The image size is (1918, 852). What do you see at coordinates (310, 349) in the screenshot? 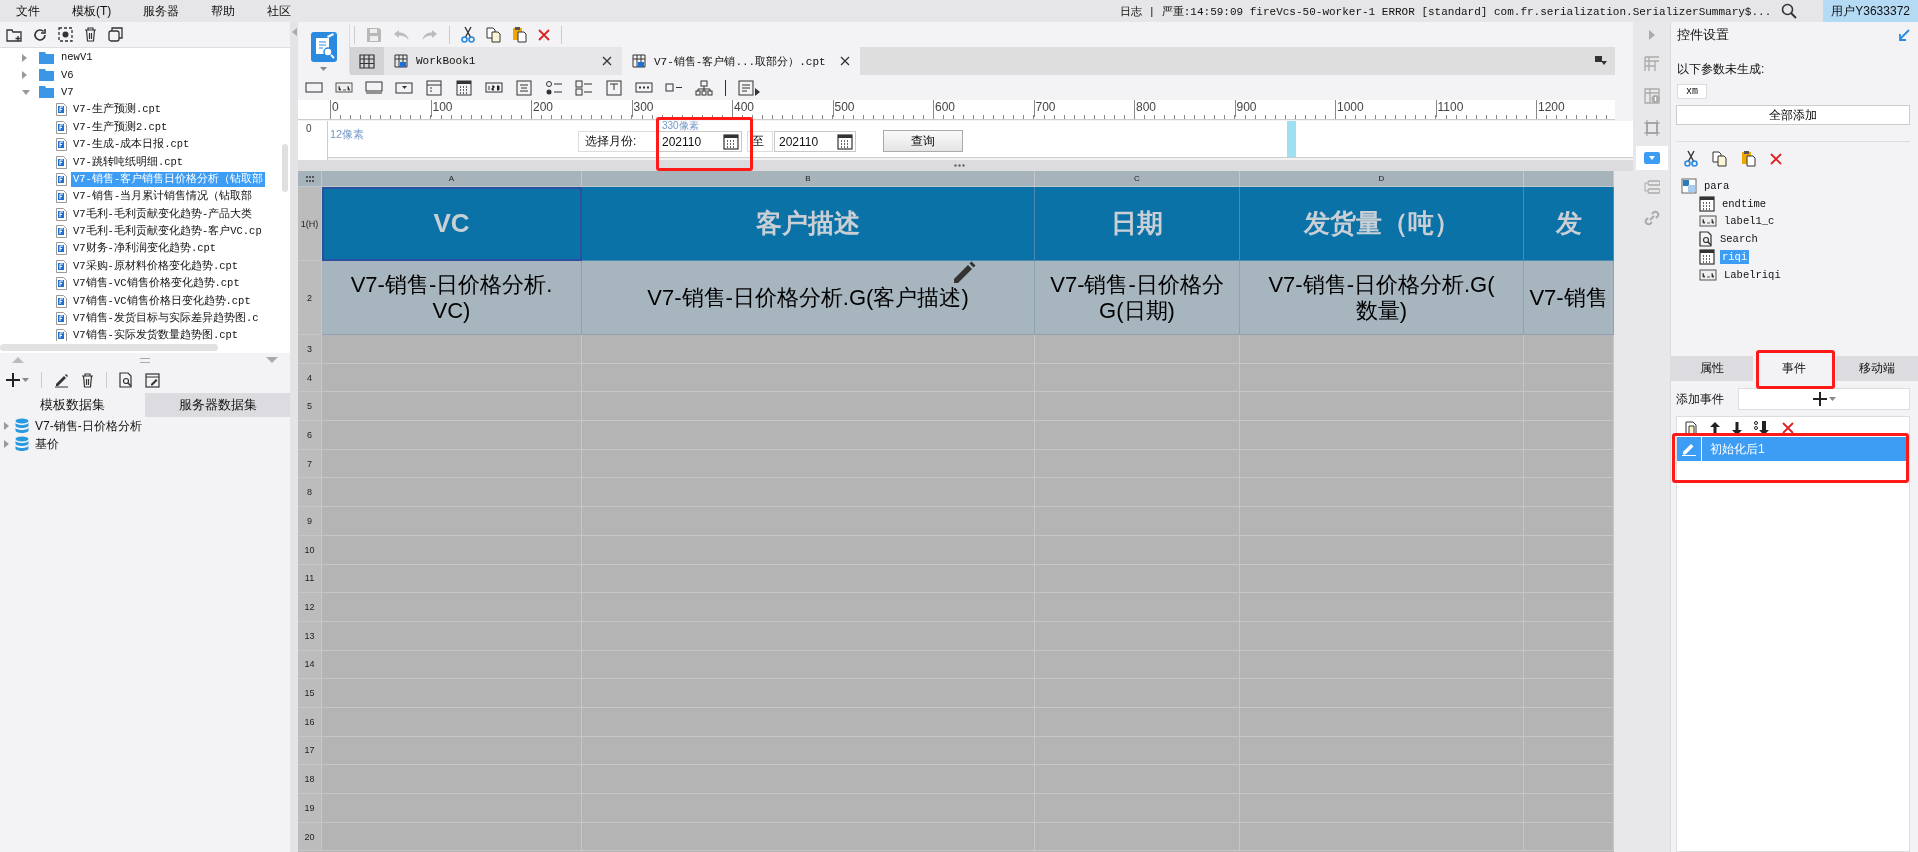
I see `row-header: 3` at bounding box center [310, 349].